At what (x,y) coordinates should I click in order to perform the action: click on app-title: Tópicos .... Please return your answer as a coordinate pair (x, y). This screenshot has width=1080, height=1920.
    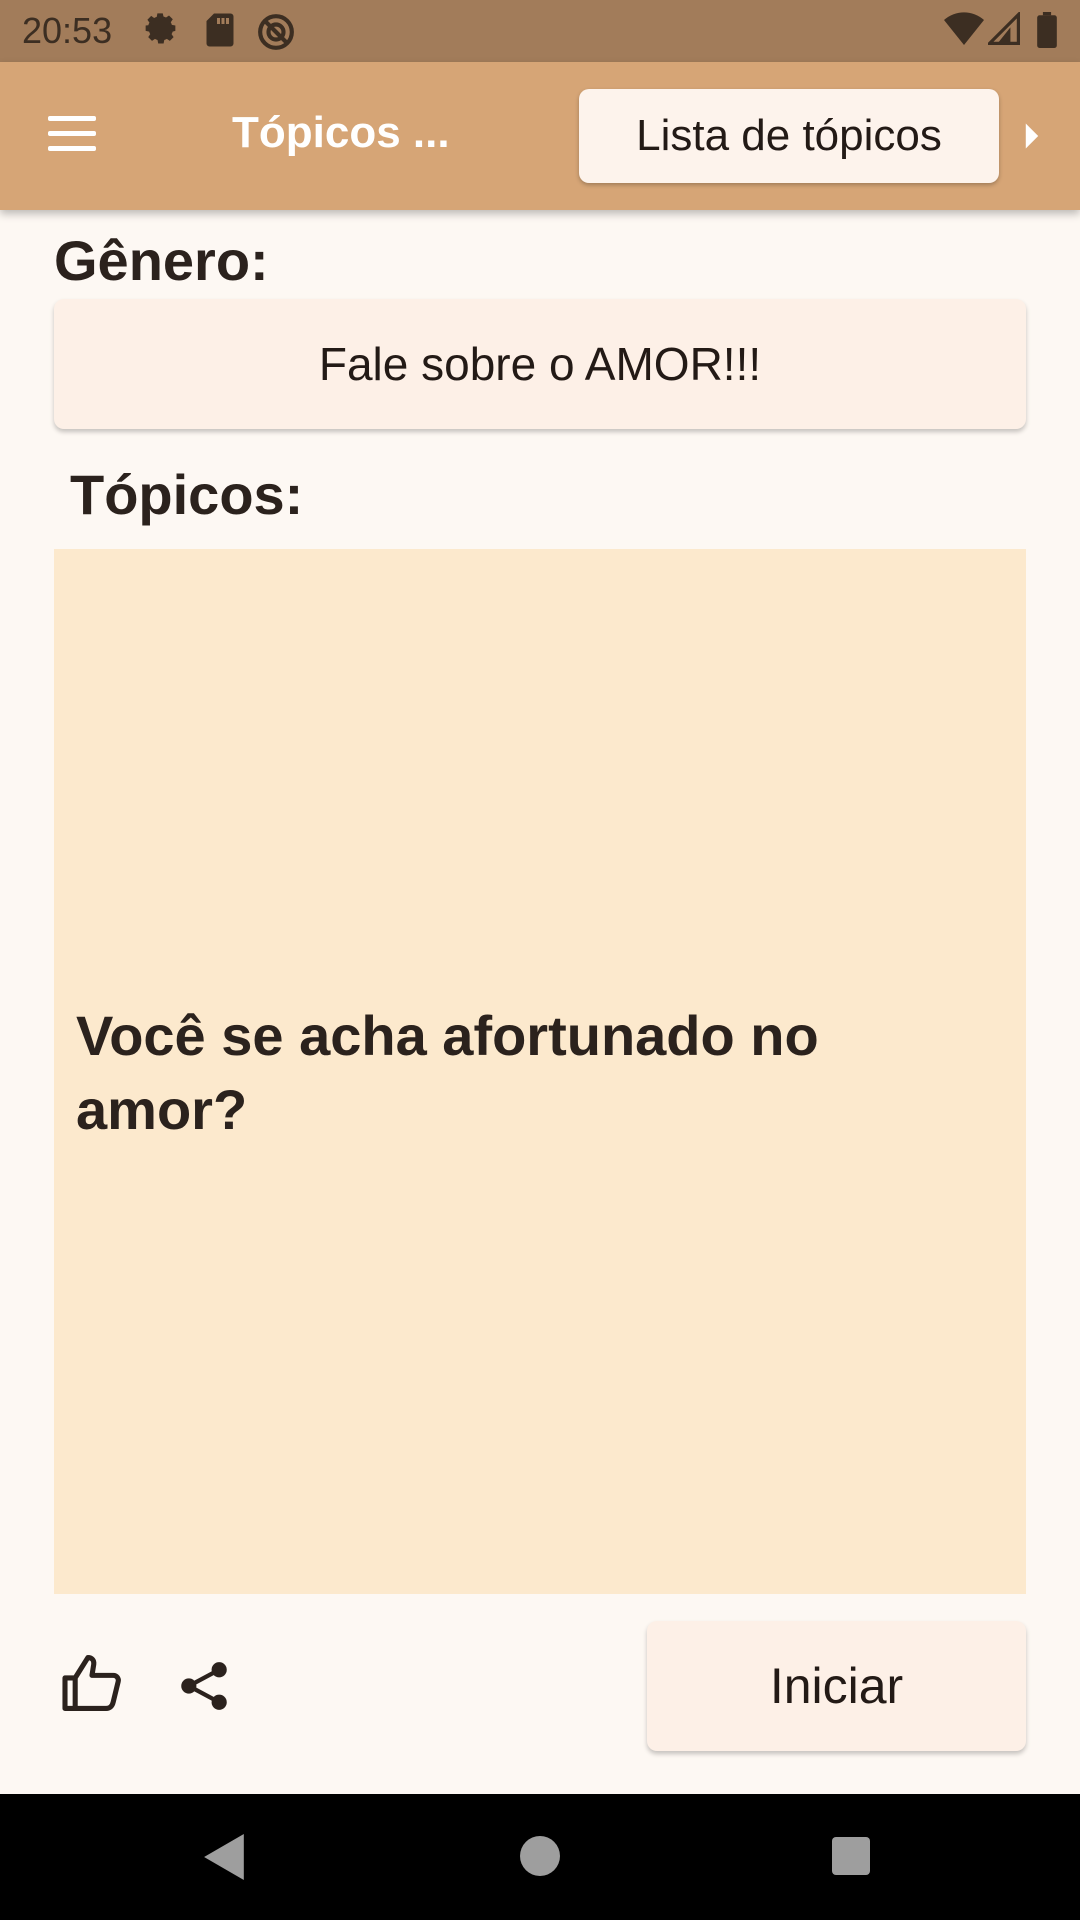
    Looking at the image, I should click on (341, 132).